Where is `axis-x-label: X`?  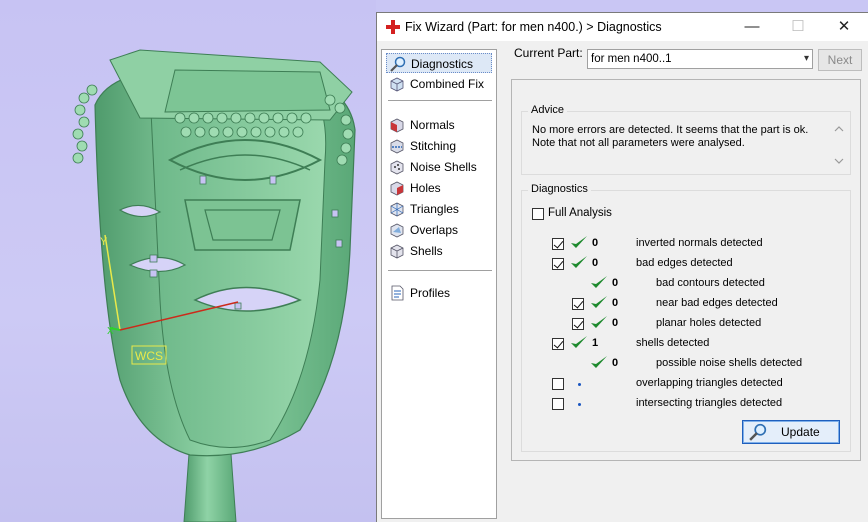 axis-x-label: X is located at coordinates (110, 331).